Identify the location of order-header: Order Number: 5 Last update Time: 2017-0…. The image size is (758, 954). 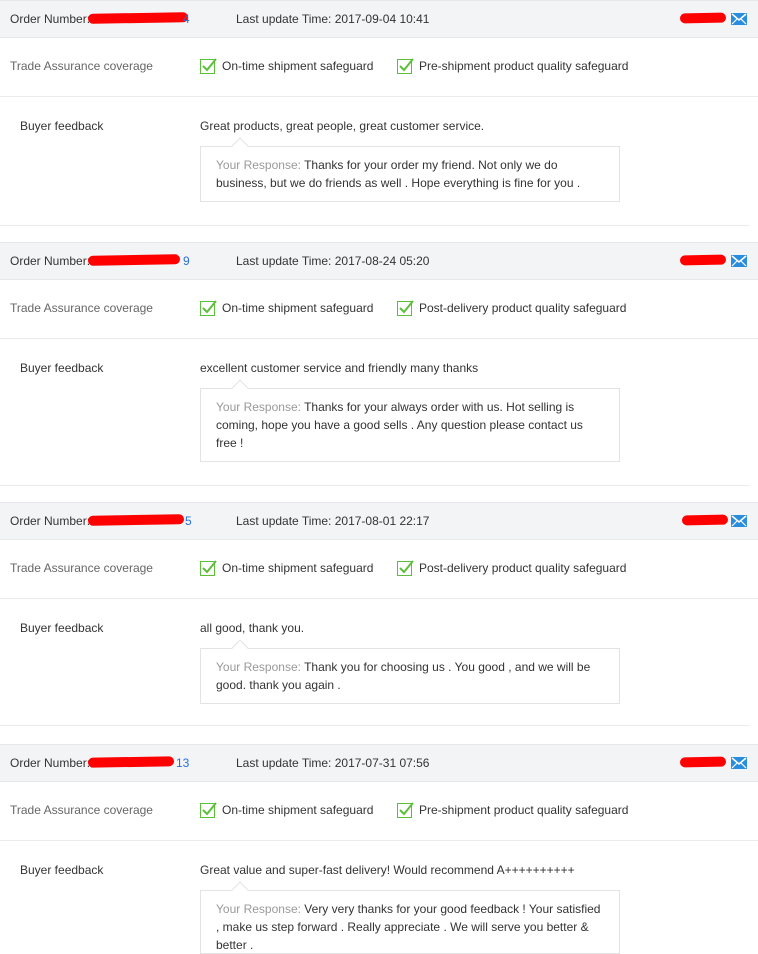
(379, 521).